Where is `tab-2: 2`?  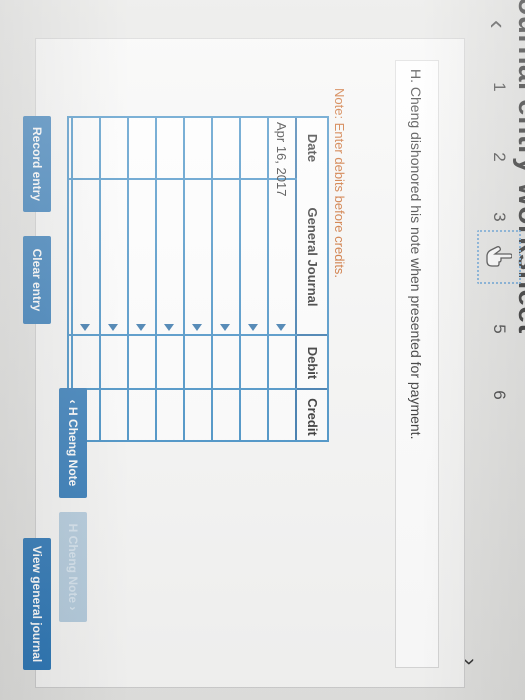
tab-2: 2 is located at coordinates (499, 157).